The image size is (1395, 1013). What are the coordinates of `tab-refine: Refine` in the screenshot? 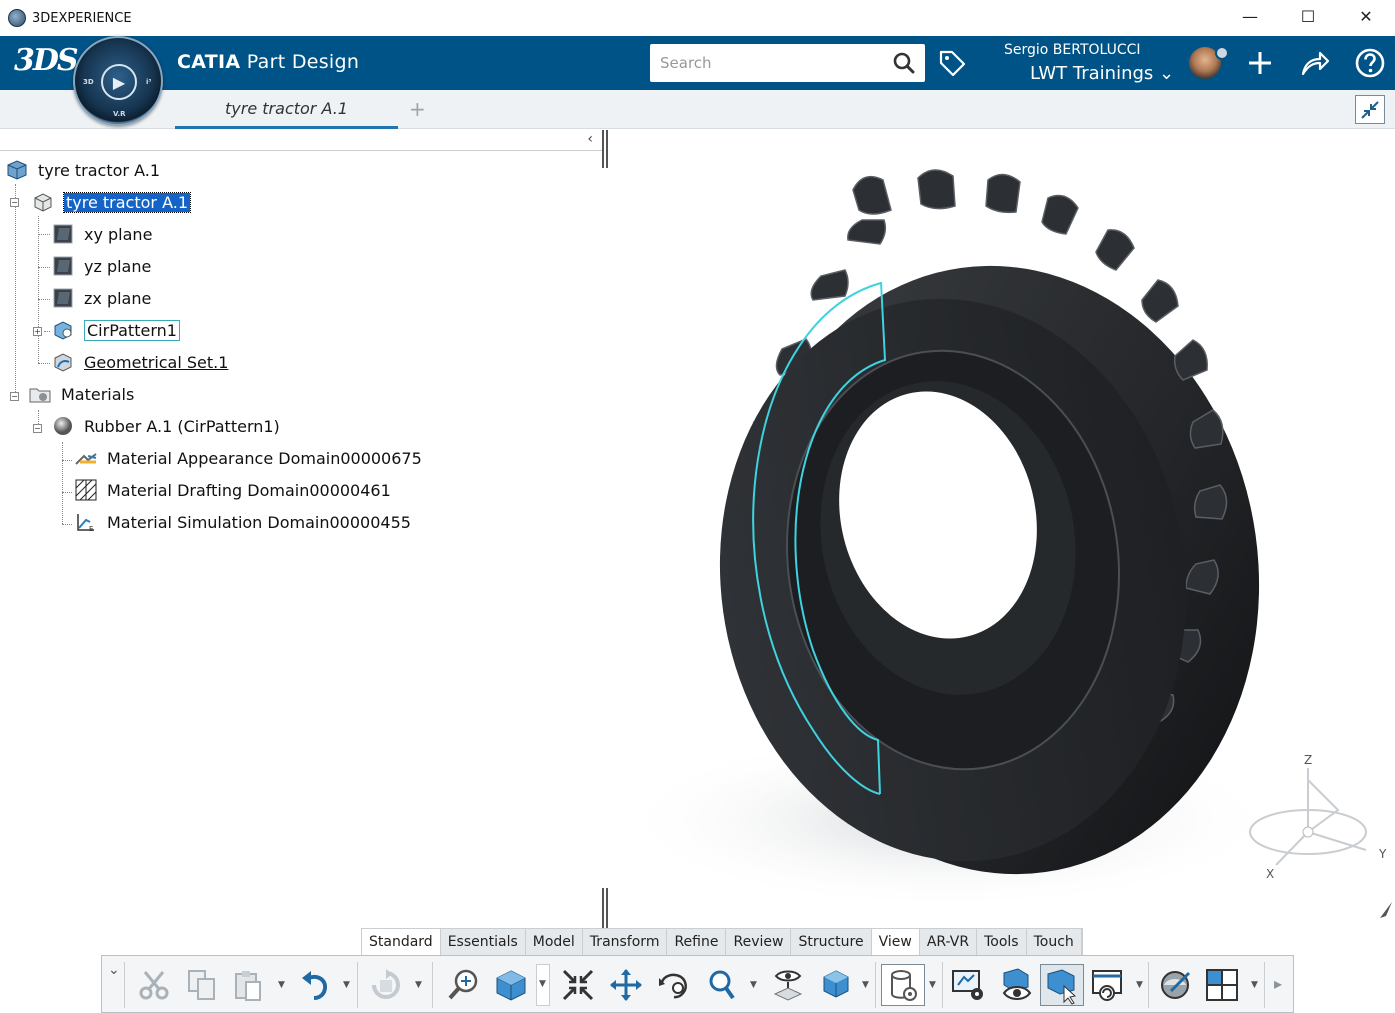 It's located at (697, 942).